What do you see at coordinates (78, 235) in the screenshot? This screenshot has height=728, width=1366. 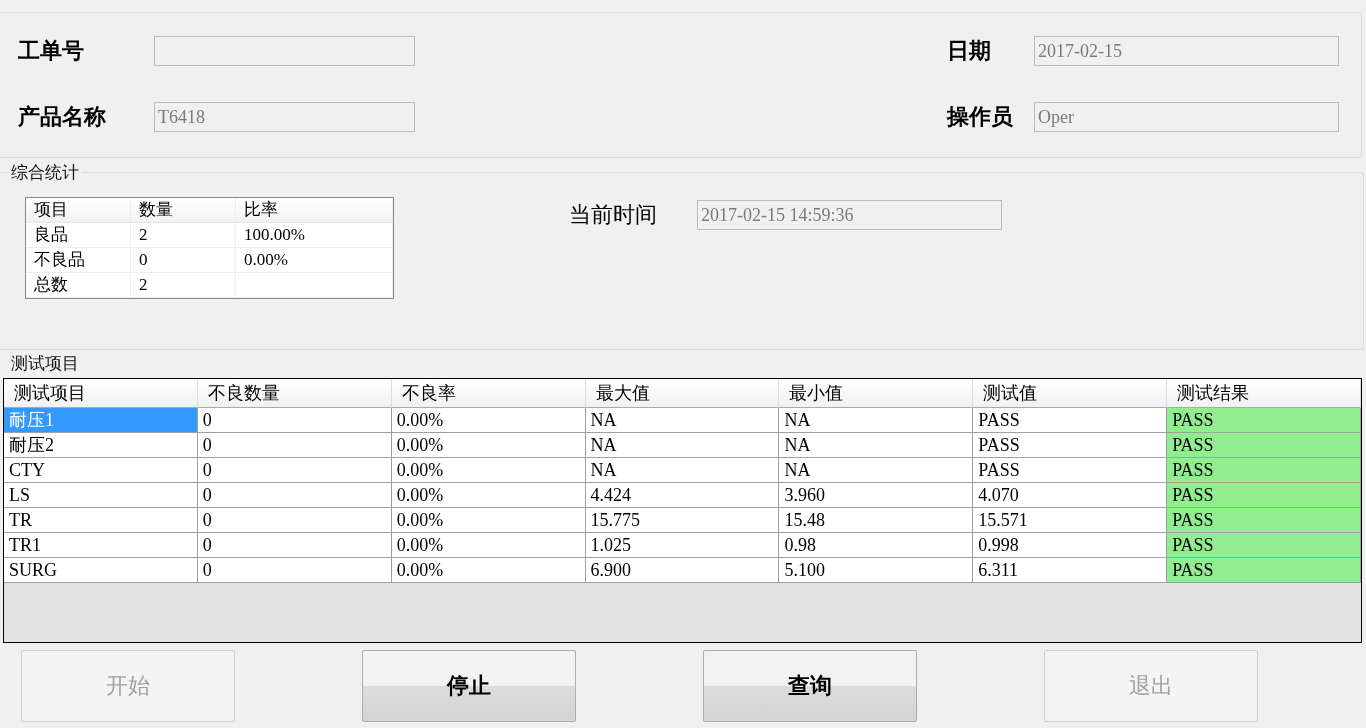 I see `table-cell: 良品` at bounding box center [78, 235].